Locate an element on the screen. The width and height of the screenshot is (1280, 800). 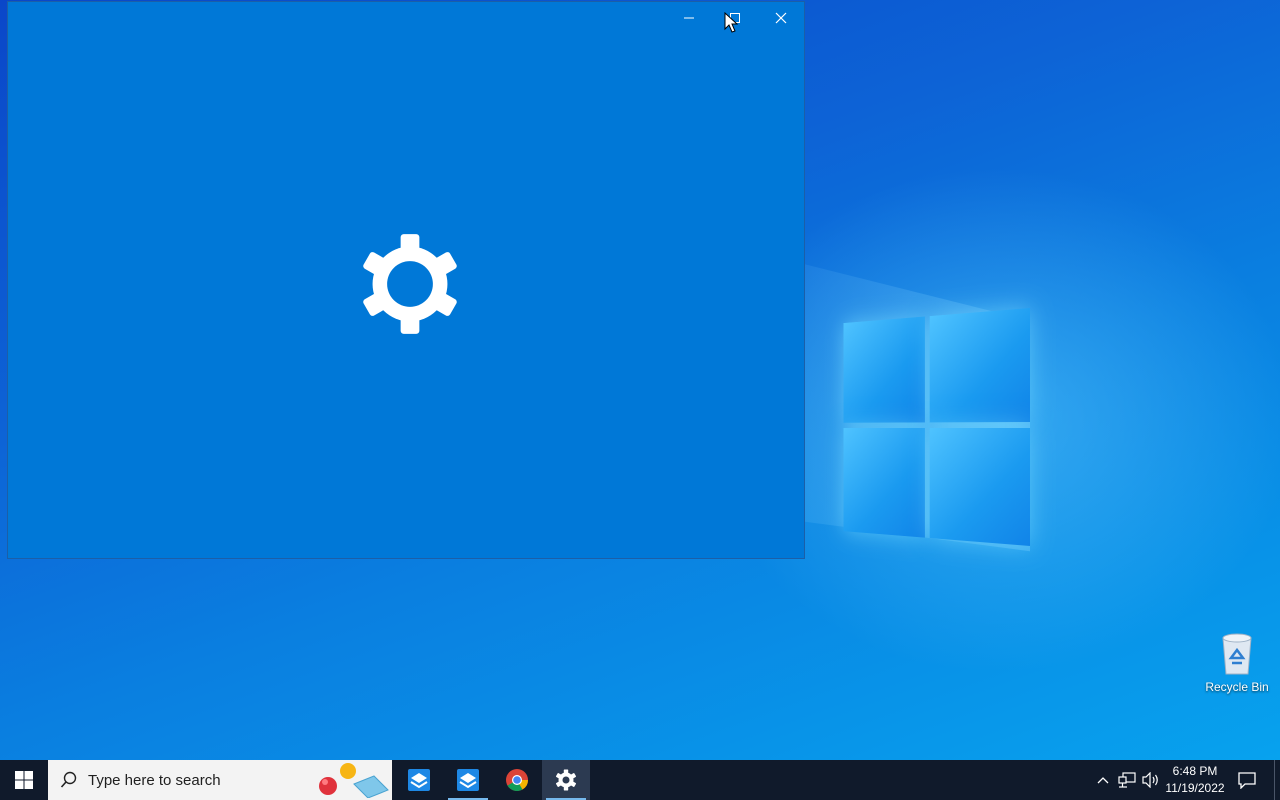
network-icon is located at coordinates (1127, 780).